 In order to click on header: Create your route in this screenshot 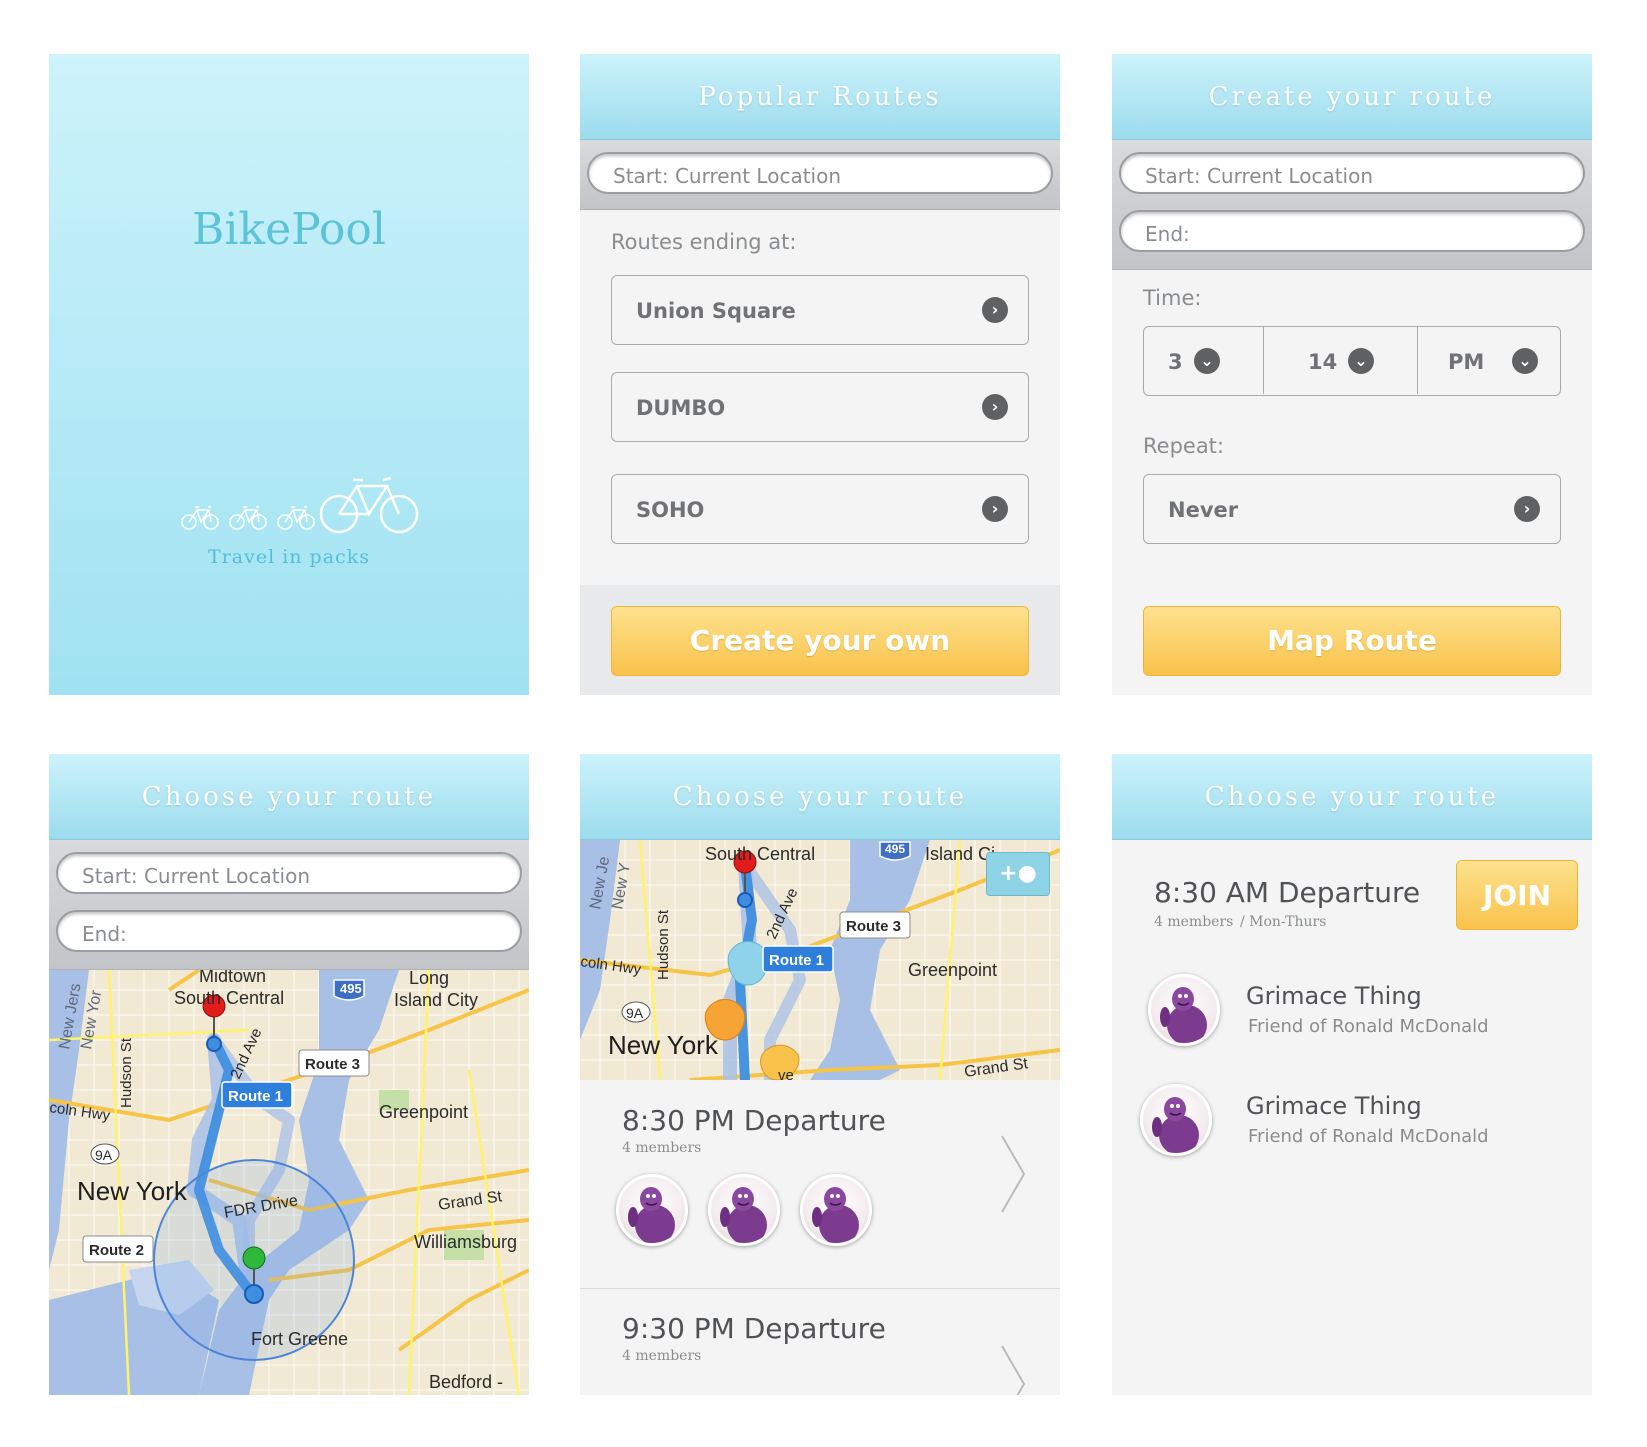, I will do `click(1352, 97)`.